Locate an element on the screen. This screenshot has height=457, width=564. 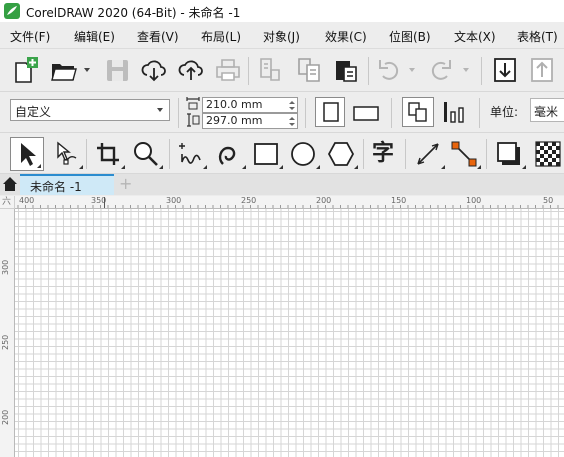
connector-tool-icon is located at coordinates (464, 154).